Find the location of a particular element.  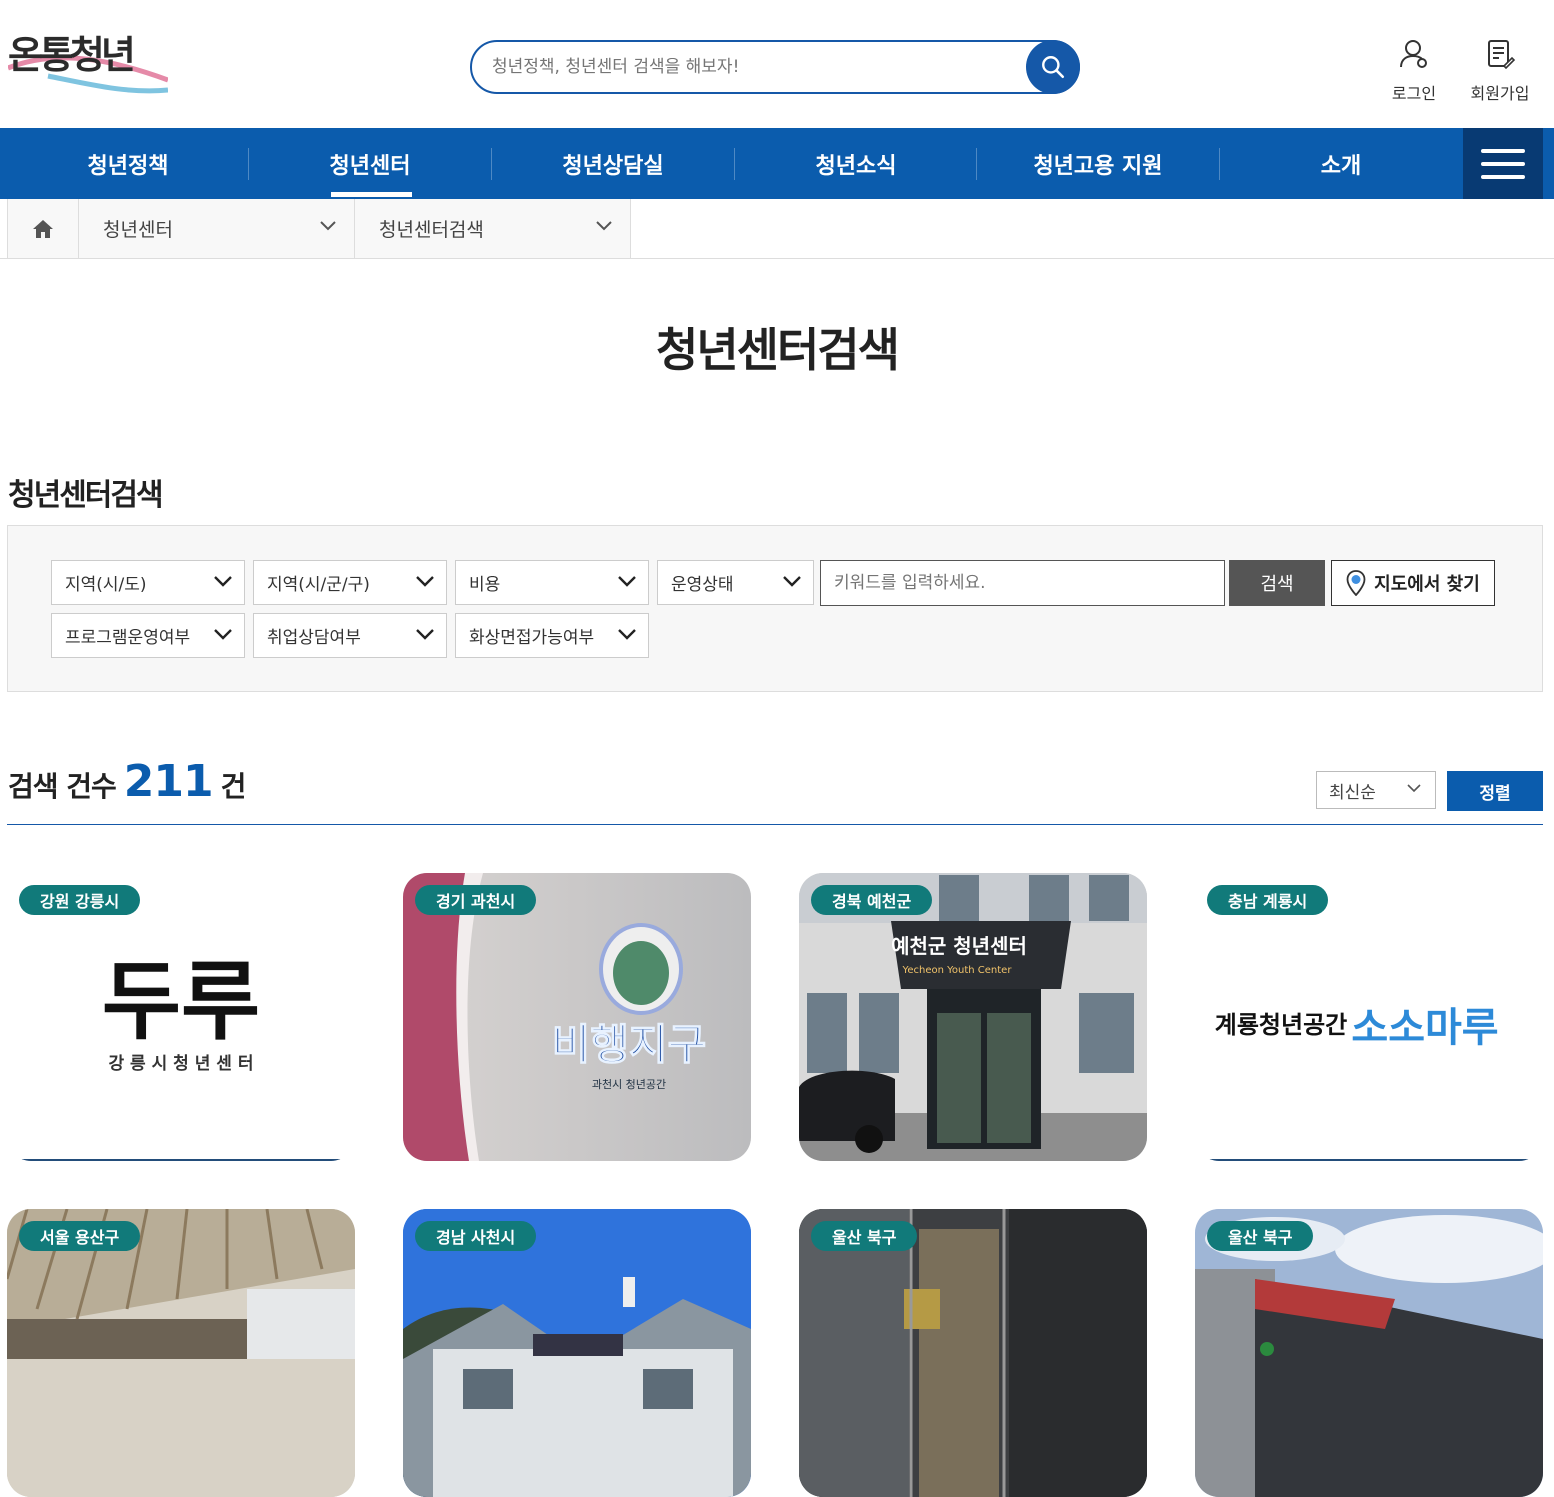

center-logo-image: 계룡청년공간 소소마루 is located at coordinates (1357, 1028).